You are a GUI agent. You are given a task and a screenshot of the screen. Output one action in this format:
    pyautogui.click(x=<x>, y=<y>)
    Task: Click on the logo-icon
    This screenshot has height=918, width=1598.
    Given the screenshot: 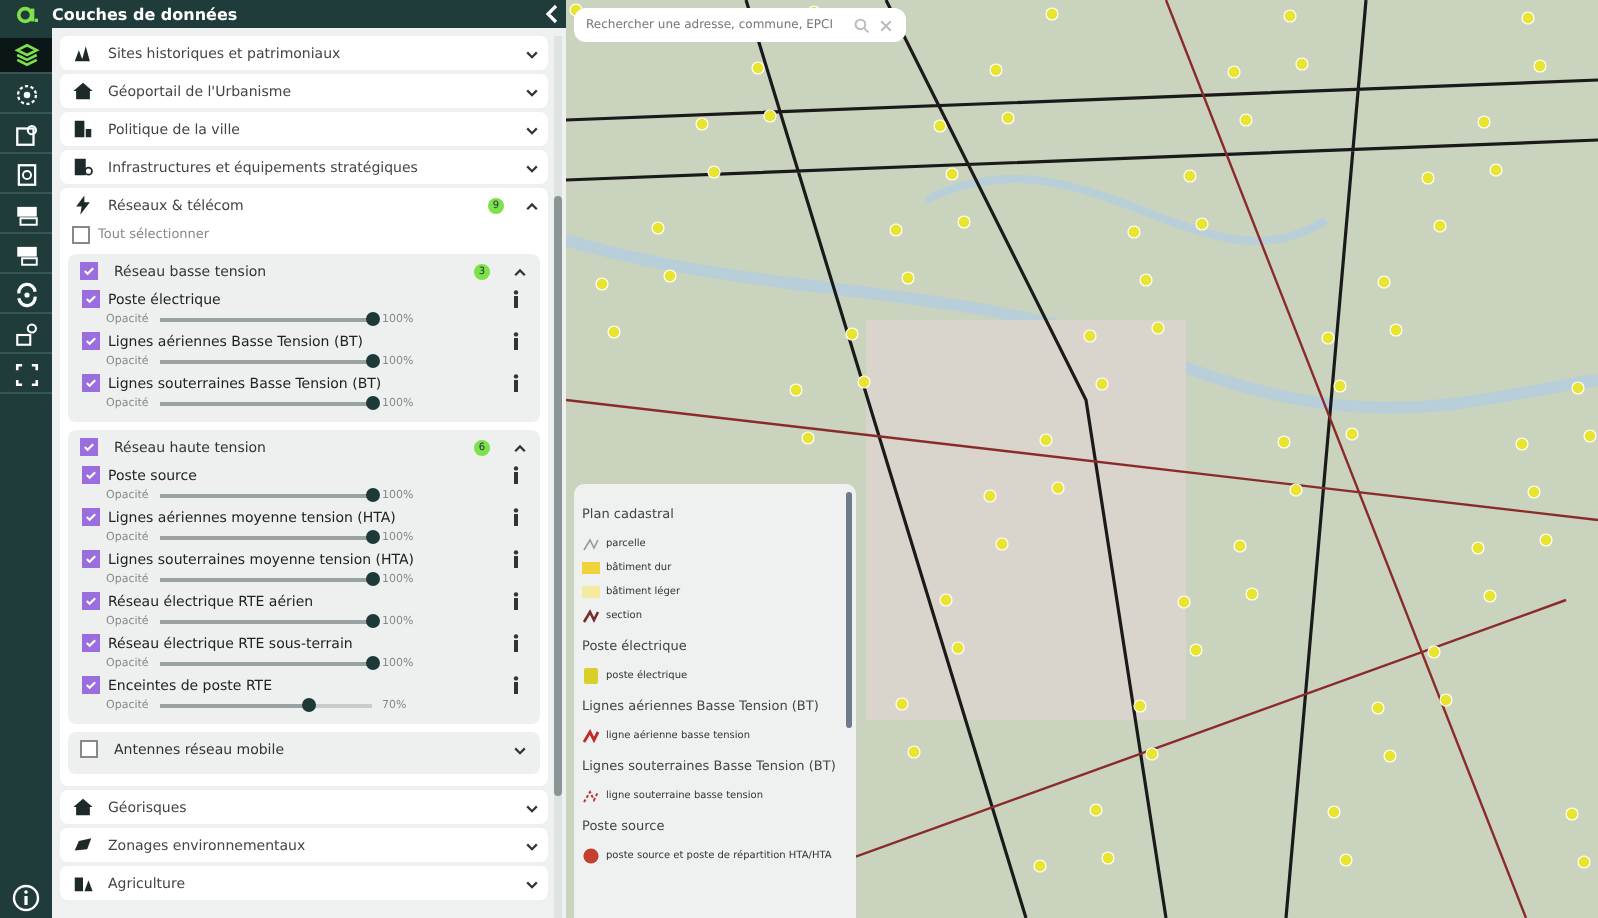 What is the action you would take?
    pyautogui.click(x=26, y=14)
    